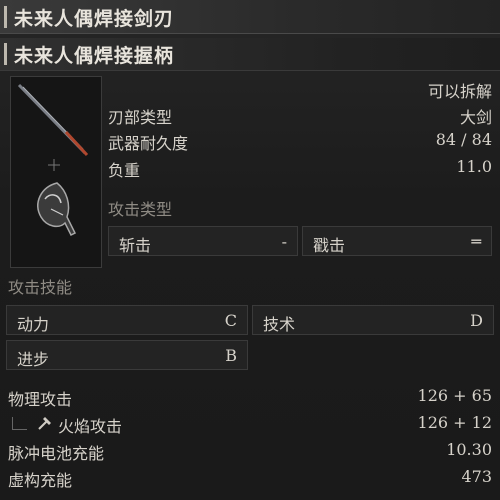 This screenshot has height=500, width=500. Describe the element at coordinates (476, 476) in the screenshot. I see `fable-value: 473` at that location.